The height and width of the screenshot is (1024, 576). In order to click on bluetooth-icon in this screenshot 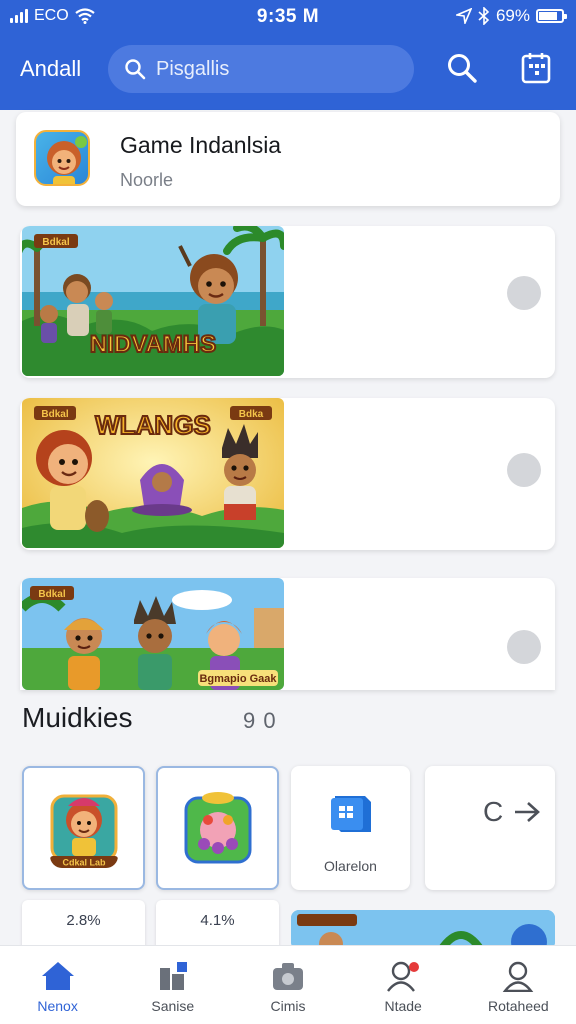, I will do `click(484, 16)`.